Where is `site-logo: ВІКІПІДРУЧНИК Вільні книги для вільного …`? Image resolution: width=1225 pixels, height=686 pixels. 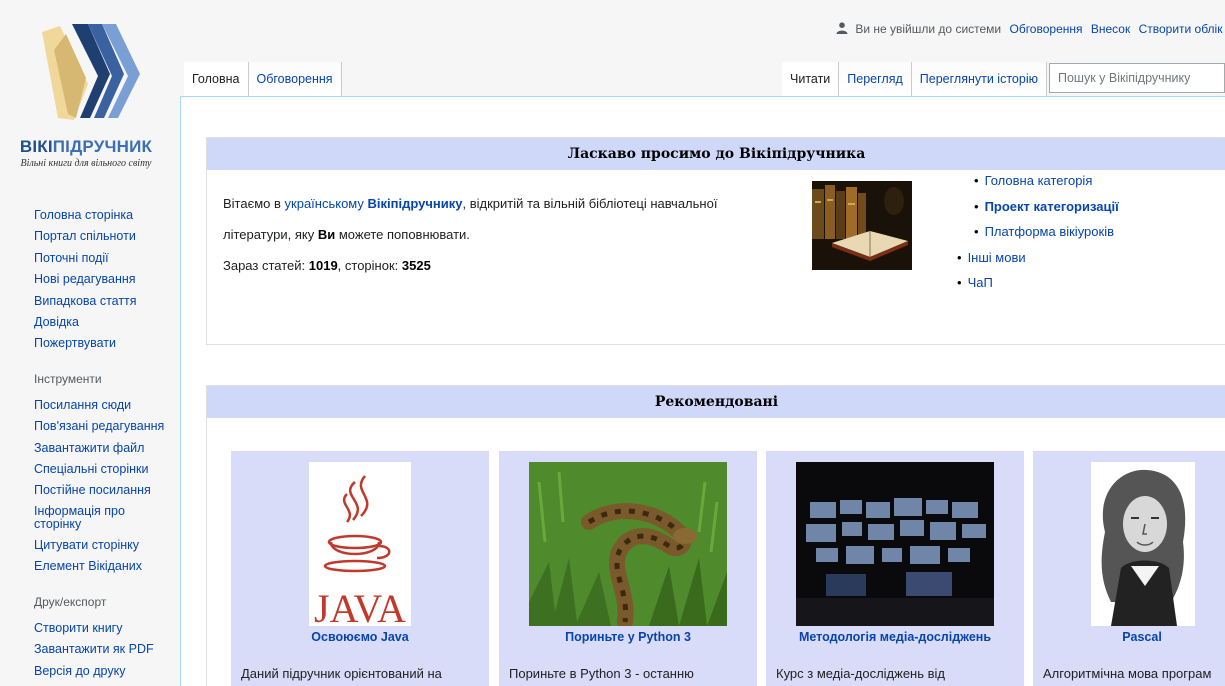
site-logo: ВІКІПІДРУЧНИК Вільні книги для вільного … is located at coordinates (90, 95).